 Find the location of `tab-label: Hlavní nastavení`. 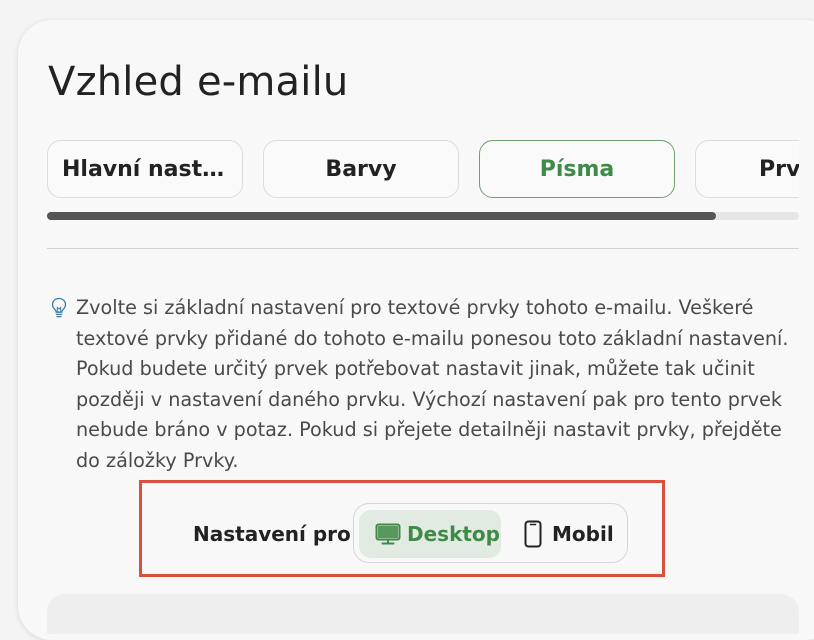

tab-label: Hlavní nastavení is located at coordinates (145, 169).